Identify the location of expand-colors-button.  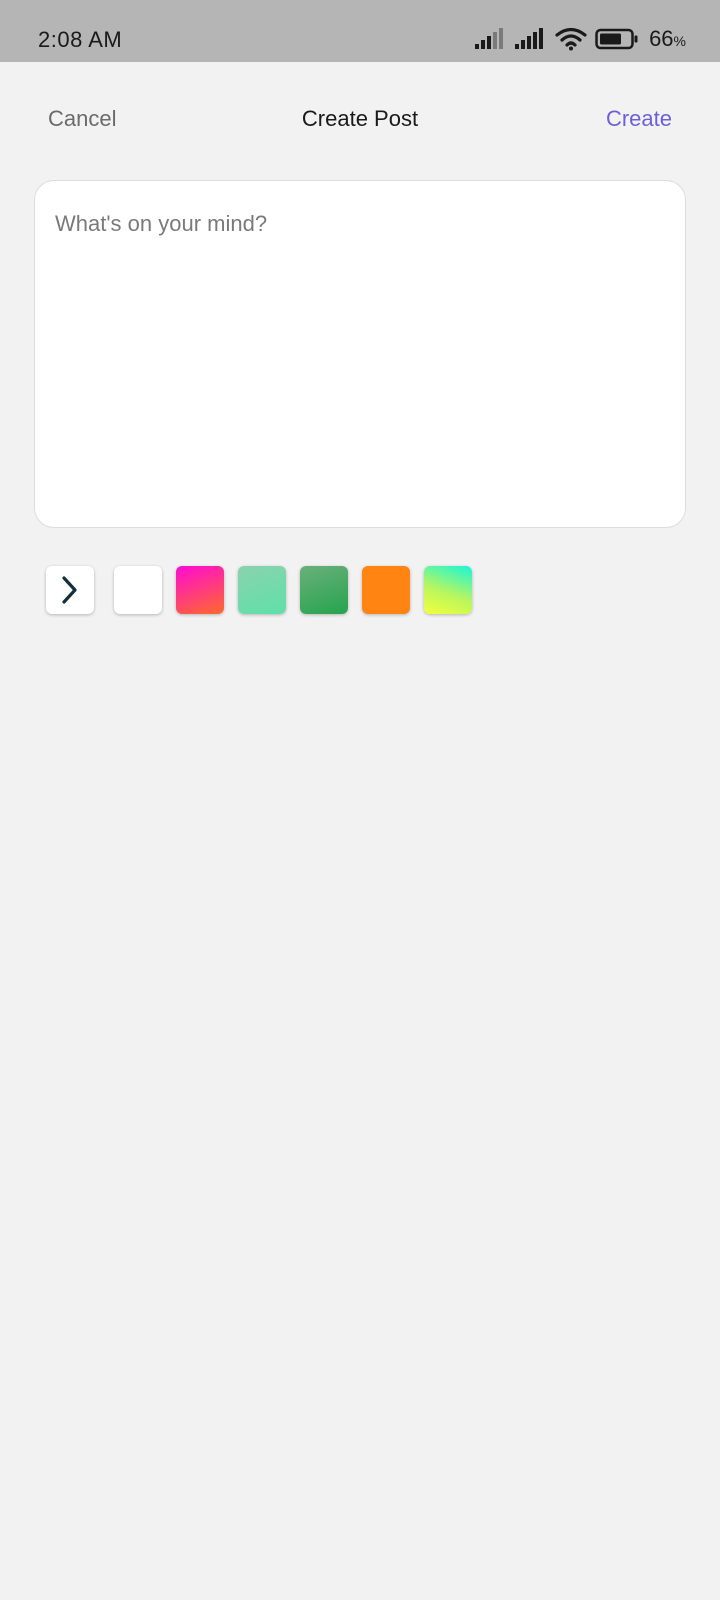
(70, 590).